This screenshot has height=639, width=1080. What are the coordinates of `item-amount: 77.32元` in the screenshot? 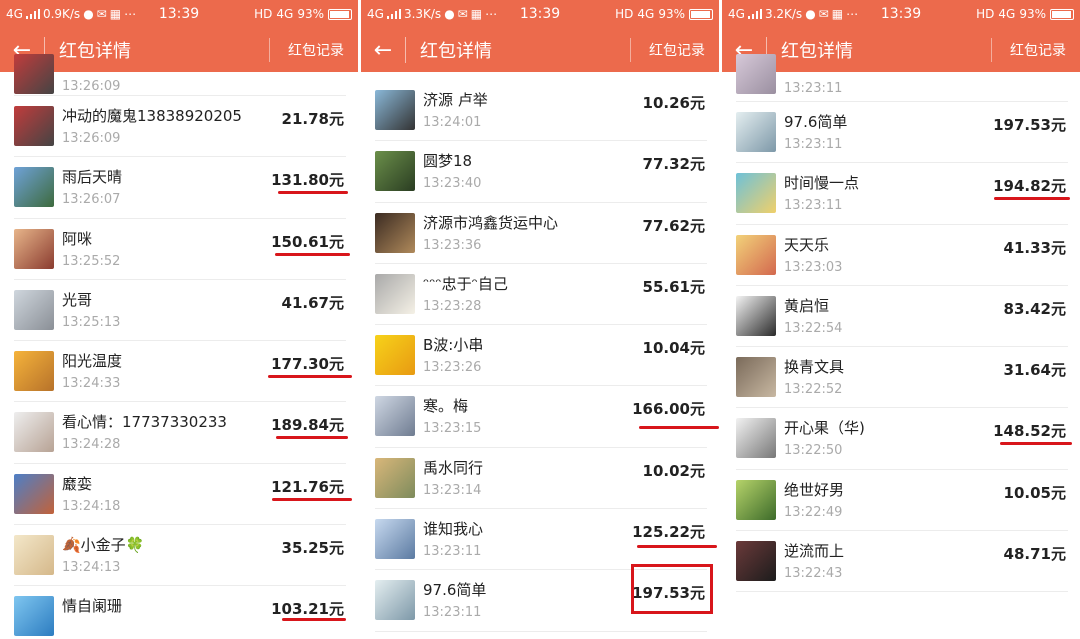 It's located at (673, 164).